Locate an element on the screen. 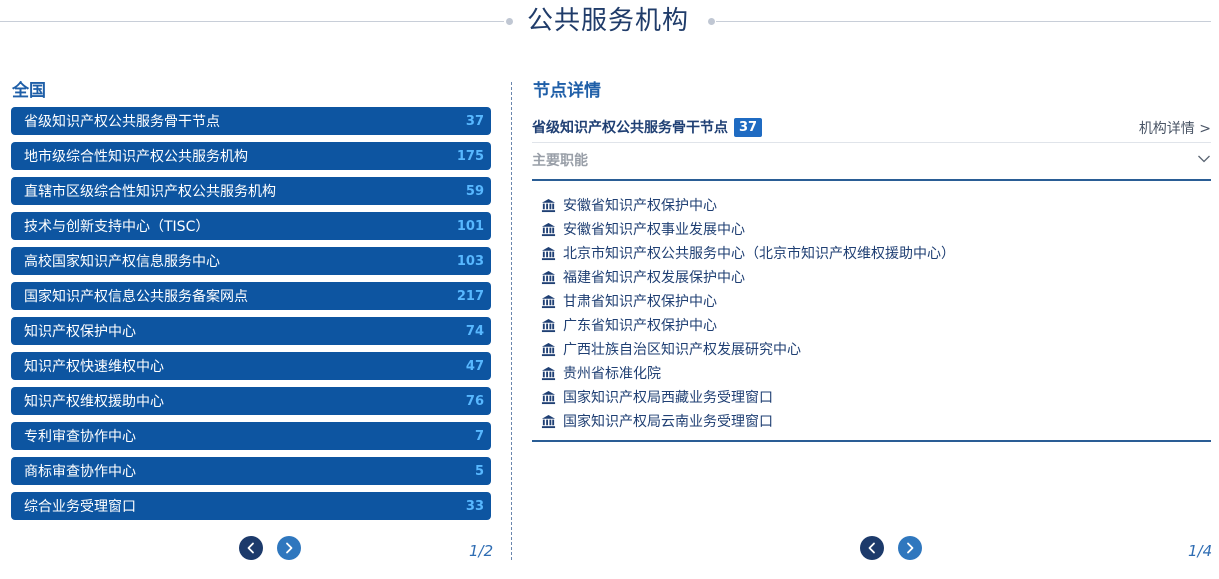  main-duties-label: 主要职能 is located at coordinates (560, 161).